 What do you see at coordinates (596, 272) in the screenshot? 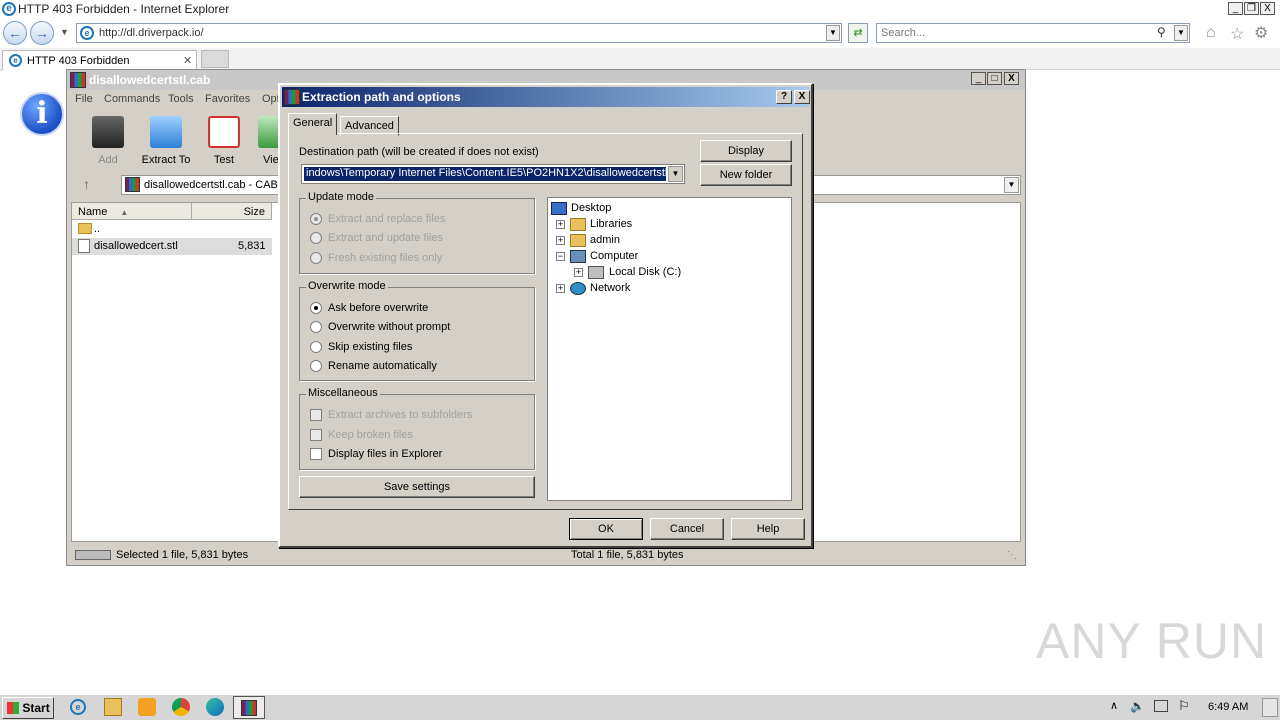
I see `disk-drive-icon` at bounding box center [596, 272].